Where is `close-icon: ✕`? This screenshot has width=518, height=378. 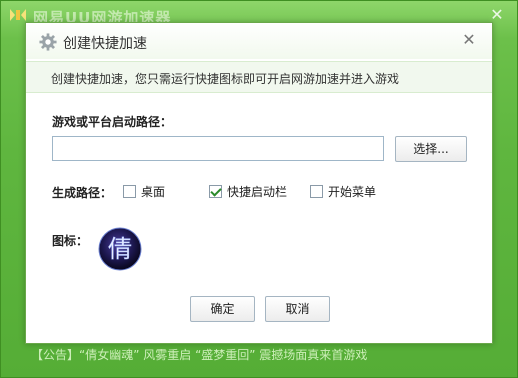
close-icon: ✕ is located at coordinates (469, 40).